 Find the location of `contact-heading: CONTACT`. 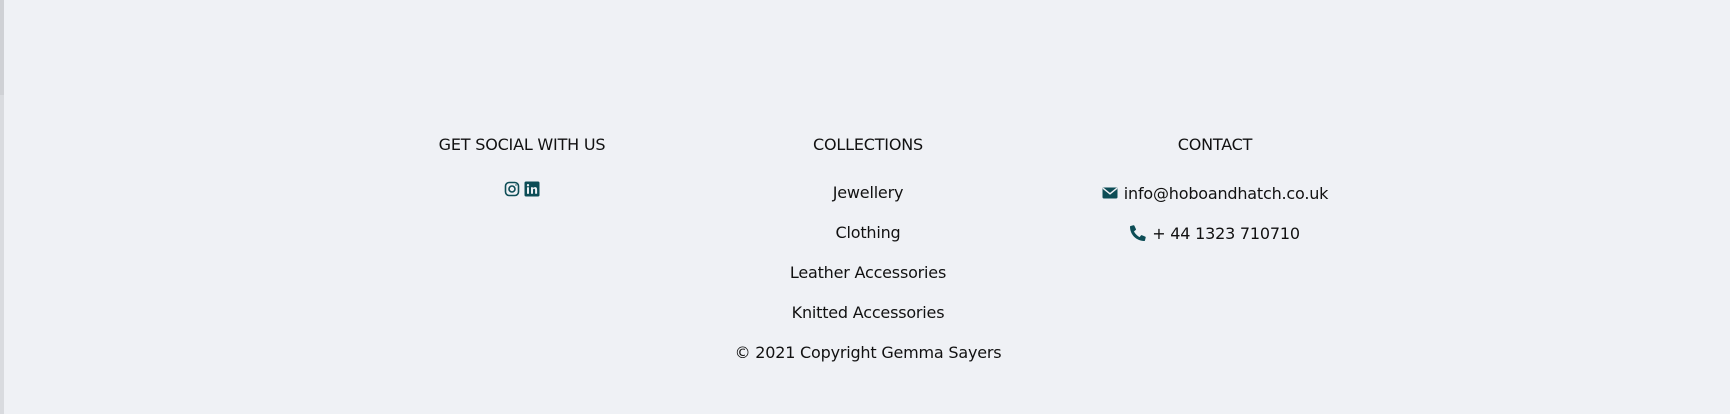

contact-heading: CONTACT is located at coordinates (1215, 144).